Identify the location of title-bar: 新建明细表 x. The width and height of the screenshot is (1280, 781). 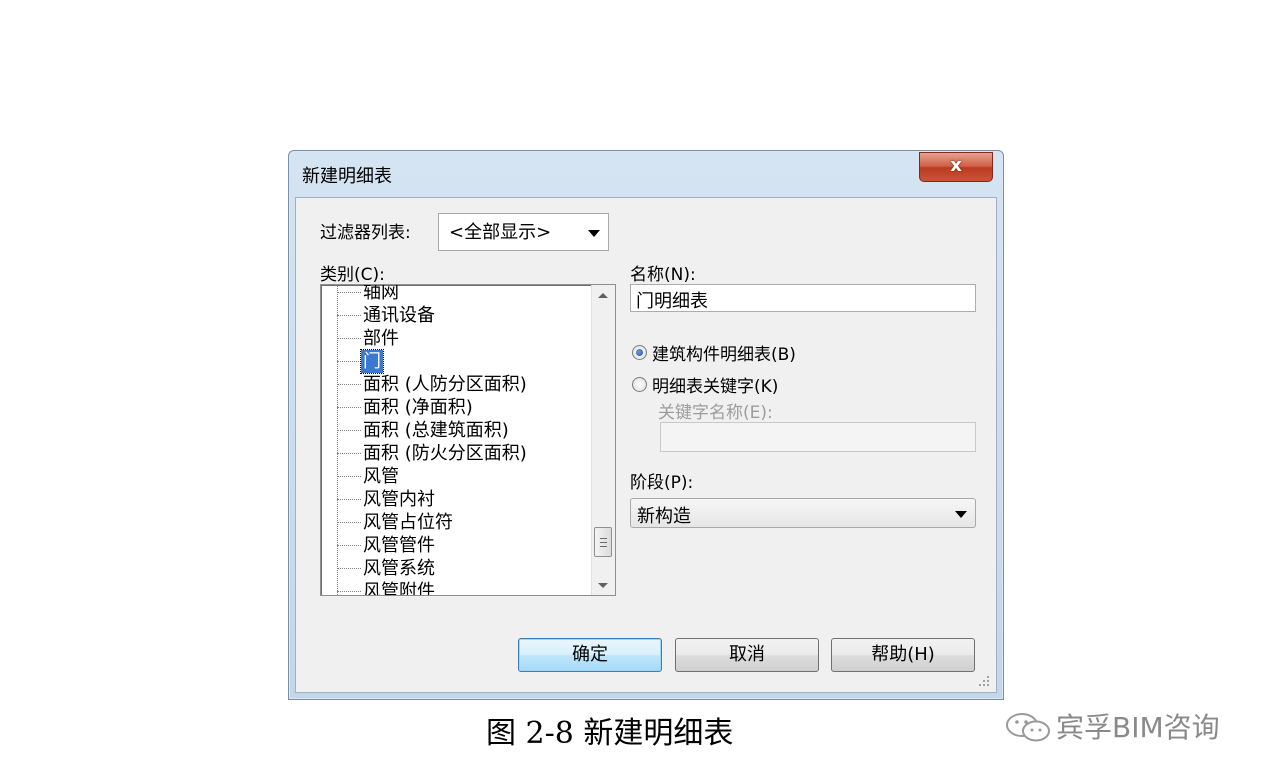
(646, 174).